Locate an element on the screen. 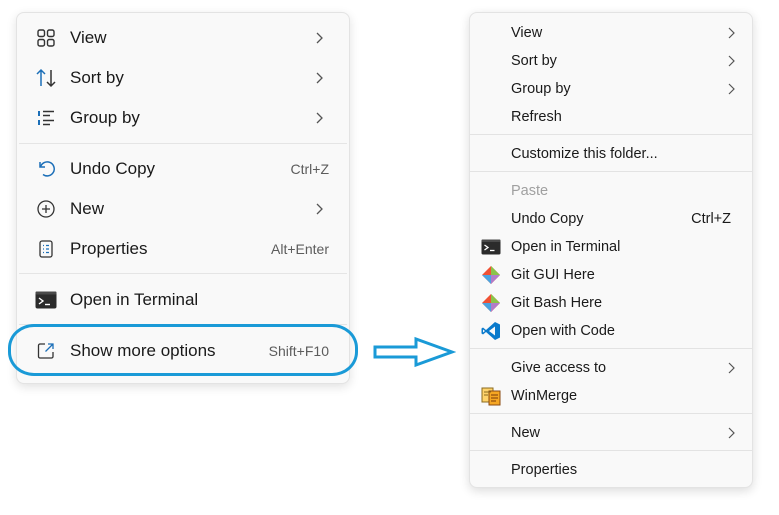 This screenshot has width=779, height=515. menu-item-refresh: Refresh is located at coordinates (611, 117).